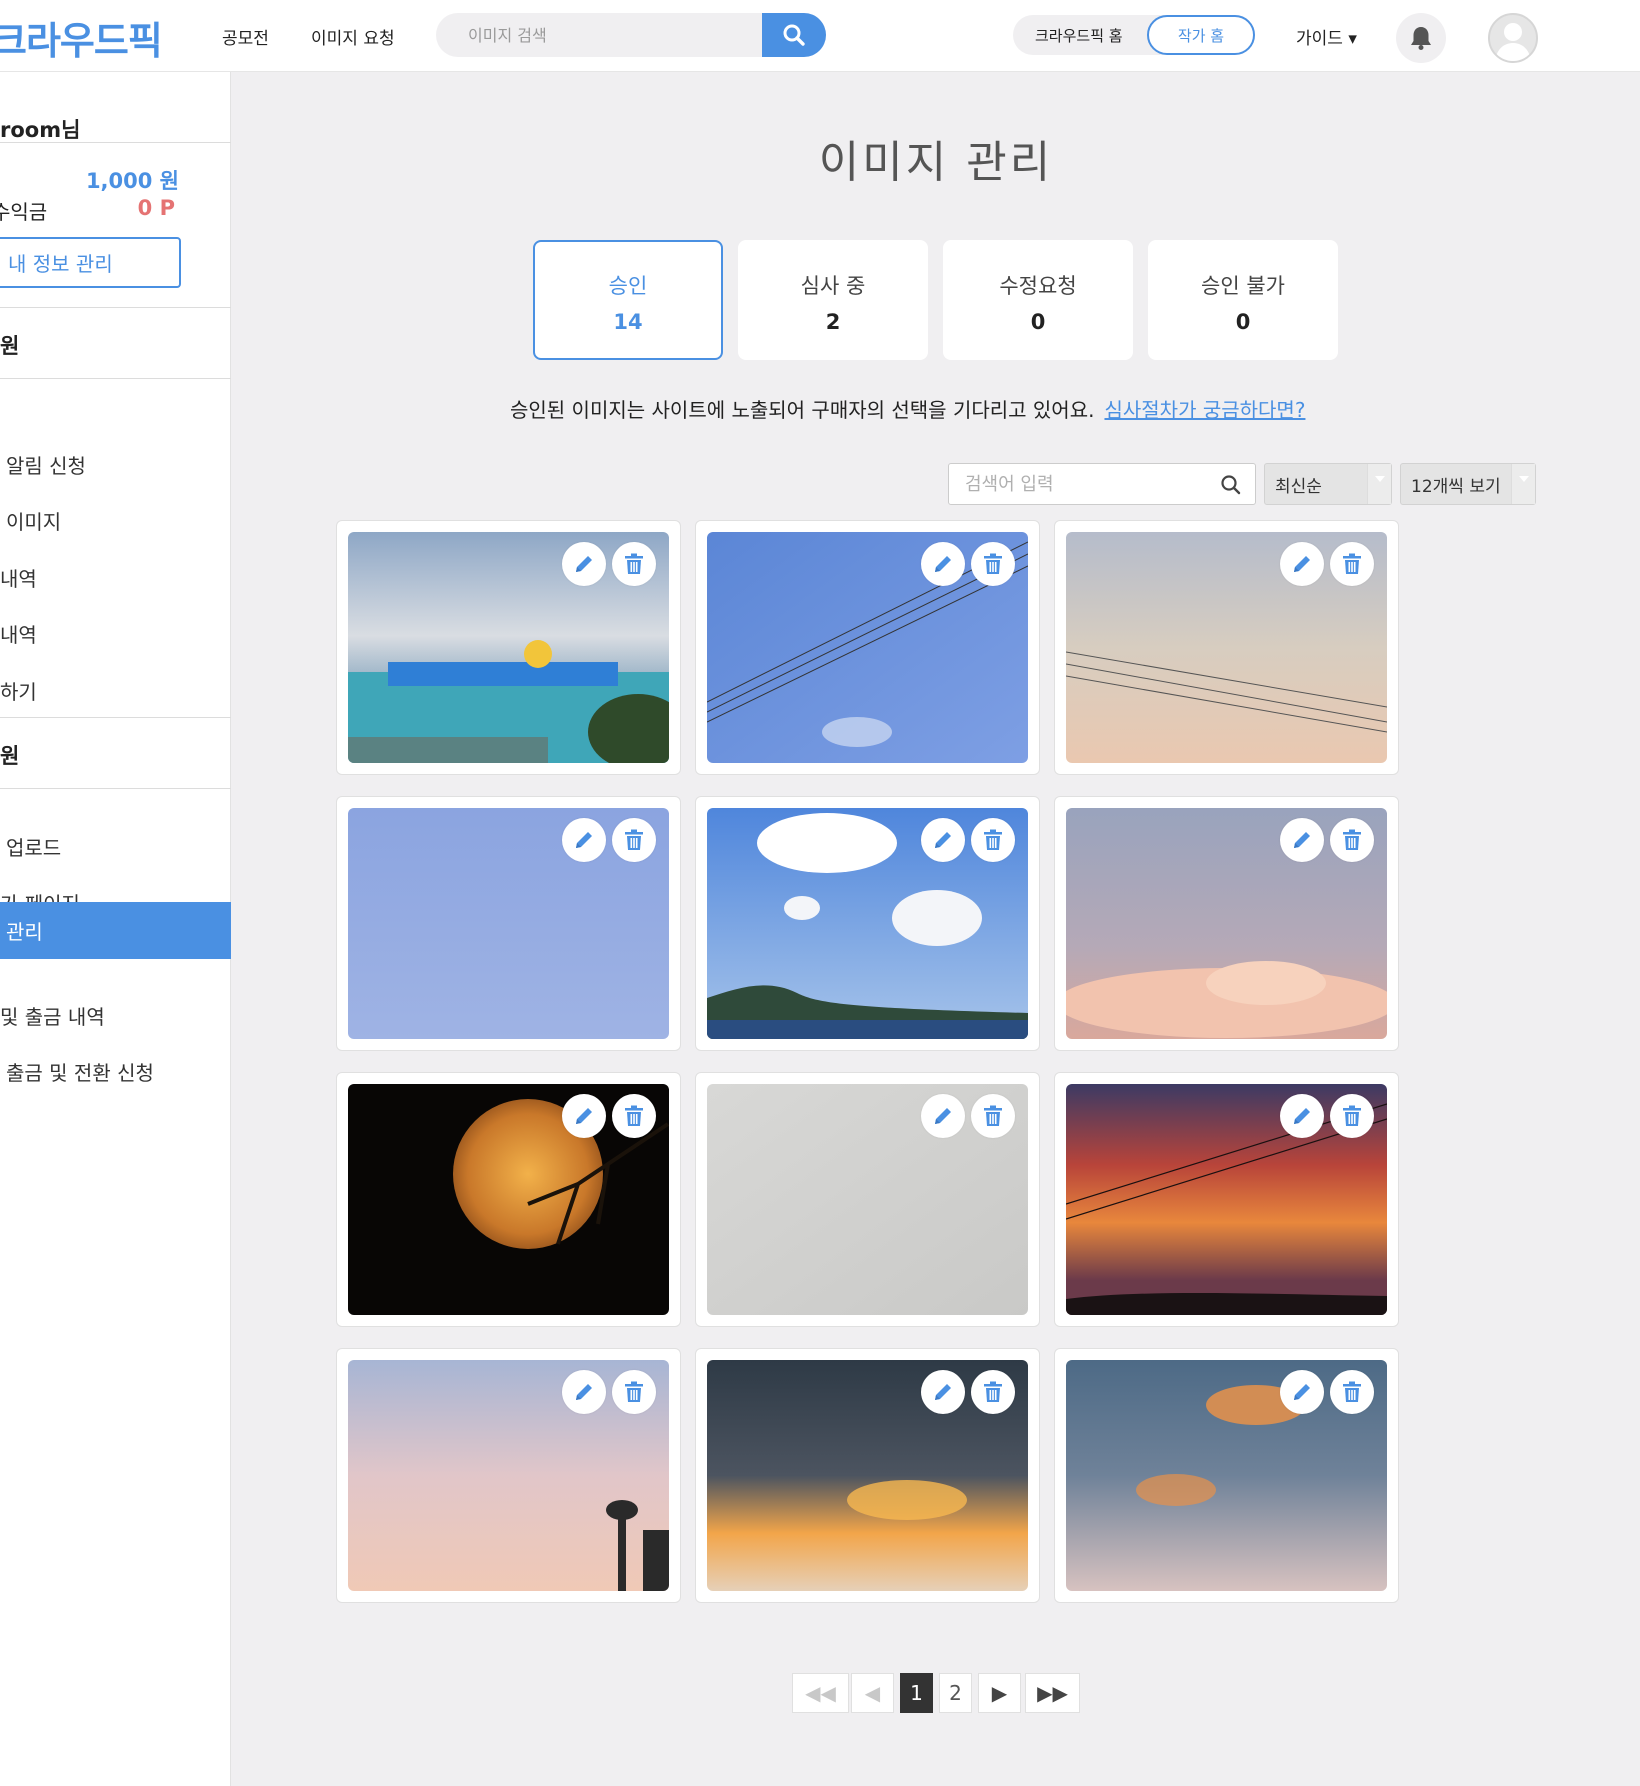 The height and width of the screenshot is (1786, 1640). Describe the element at coordinates (1328, 484) in the screenshot. I see `sort-select: 최신순` at that location.